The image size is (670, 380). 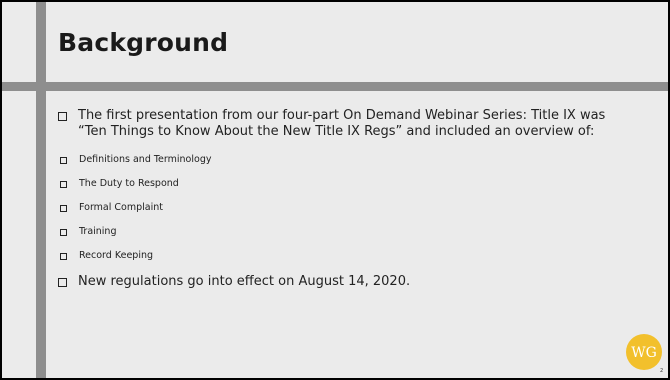 I want to click on wg-logo-icon: WG, so click(x=644, y=352).